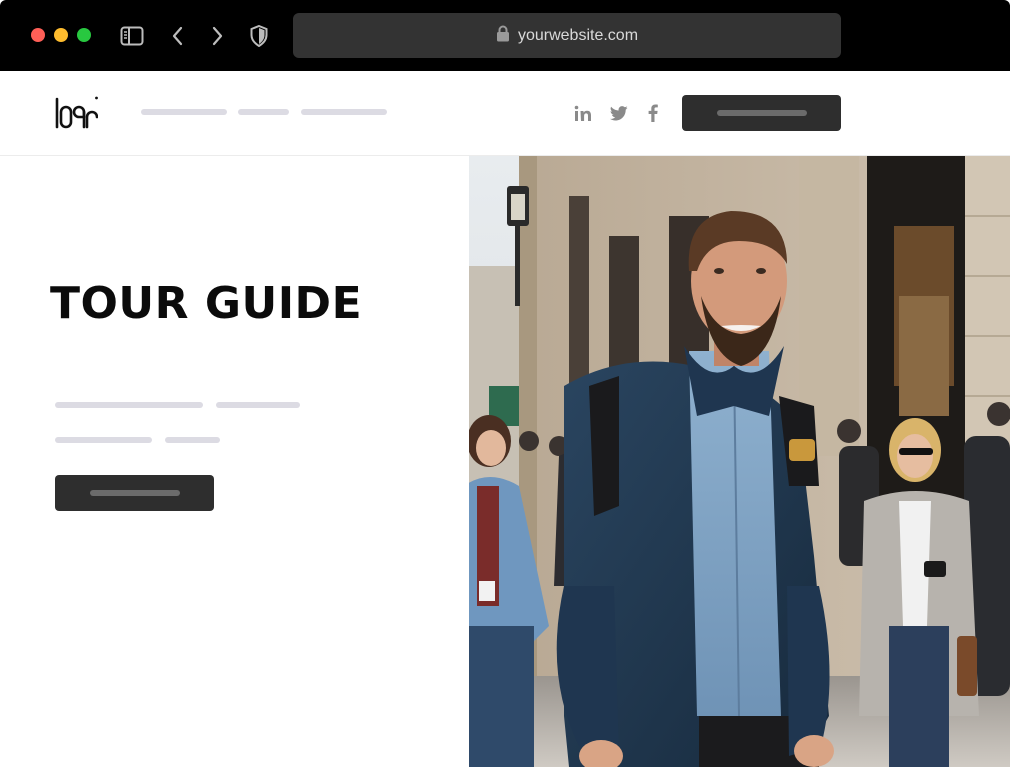 The image size is (1010, 767). What do you see at coordinates (38, 35) in the screenshot?
I see `close-window-button` at bounding box center [38, 35].